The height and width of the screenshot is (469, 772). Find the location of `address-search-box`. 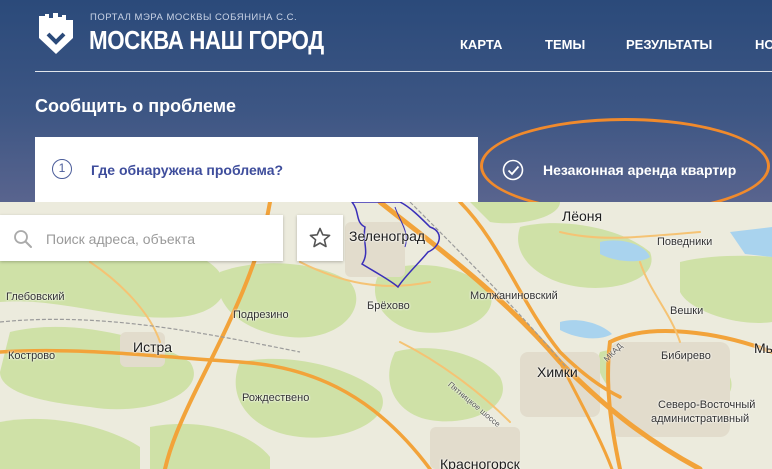

address-search-box is located at coordinates (141, 239).